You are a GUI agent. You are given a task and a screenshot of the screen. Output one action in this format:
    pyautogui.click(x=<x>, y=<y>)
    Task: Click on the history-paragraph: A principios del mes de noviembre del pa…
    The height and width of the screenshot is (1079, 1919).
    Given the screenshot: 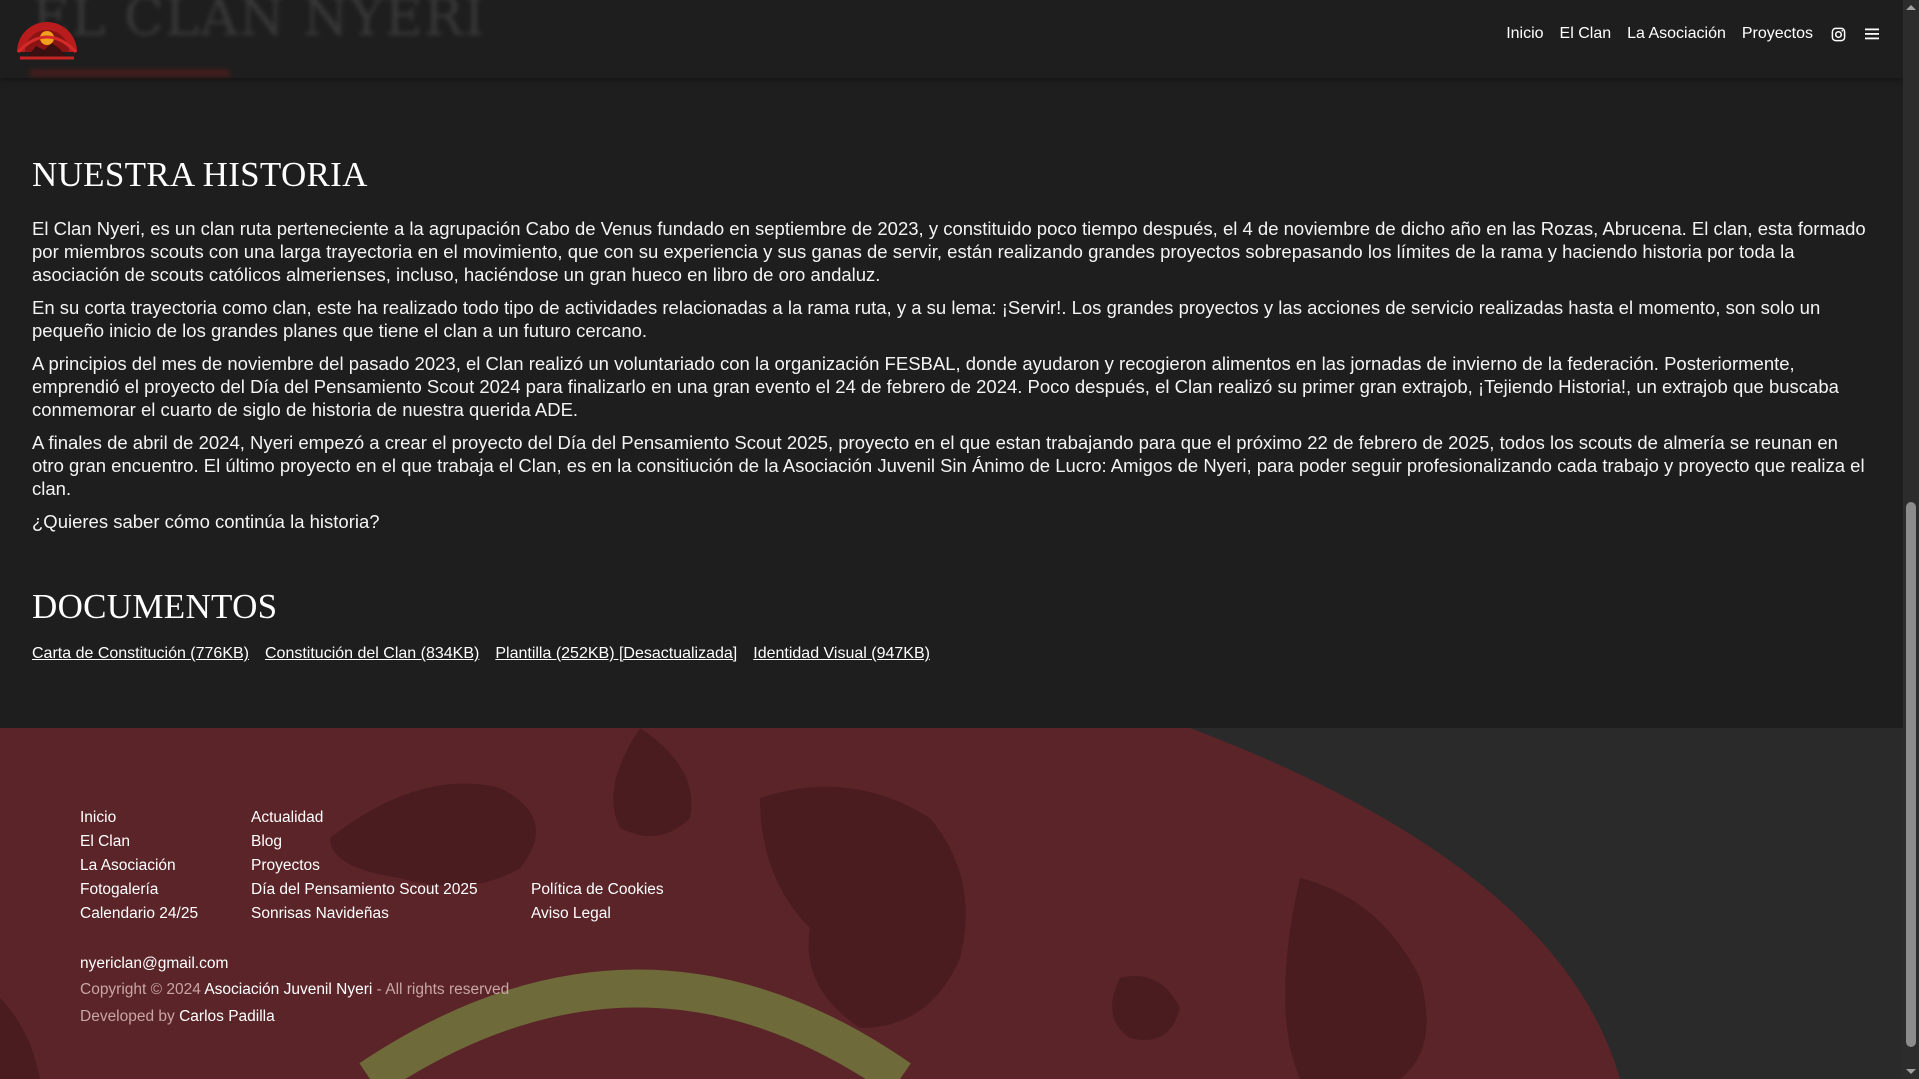 What is the action you would take?
    pyautogui.click(x=935, y=386)
    